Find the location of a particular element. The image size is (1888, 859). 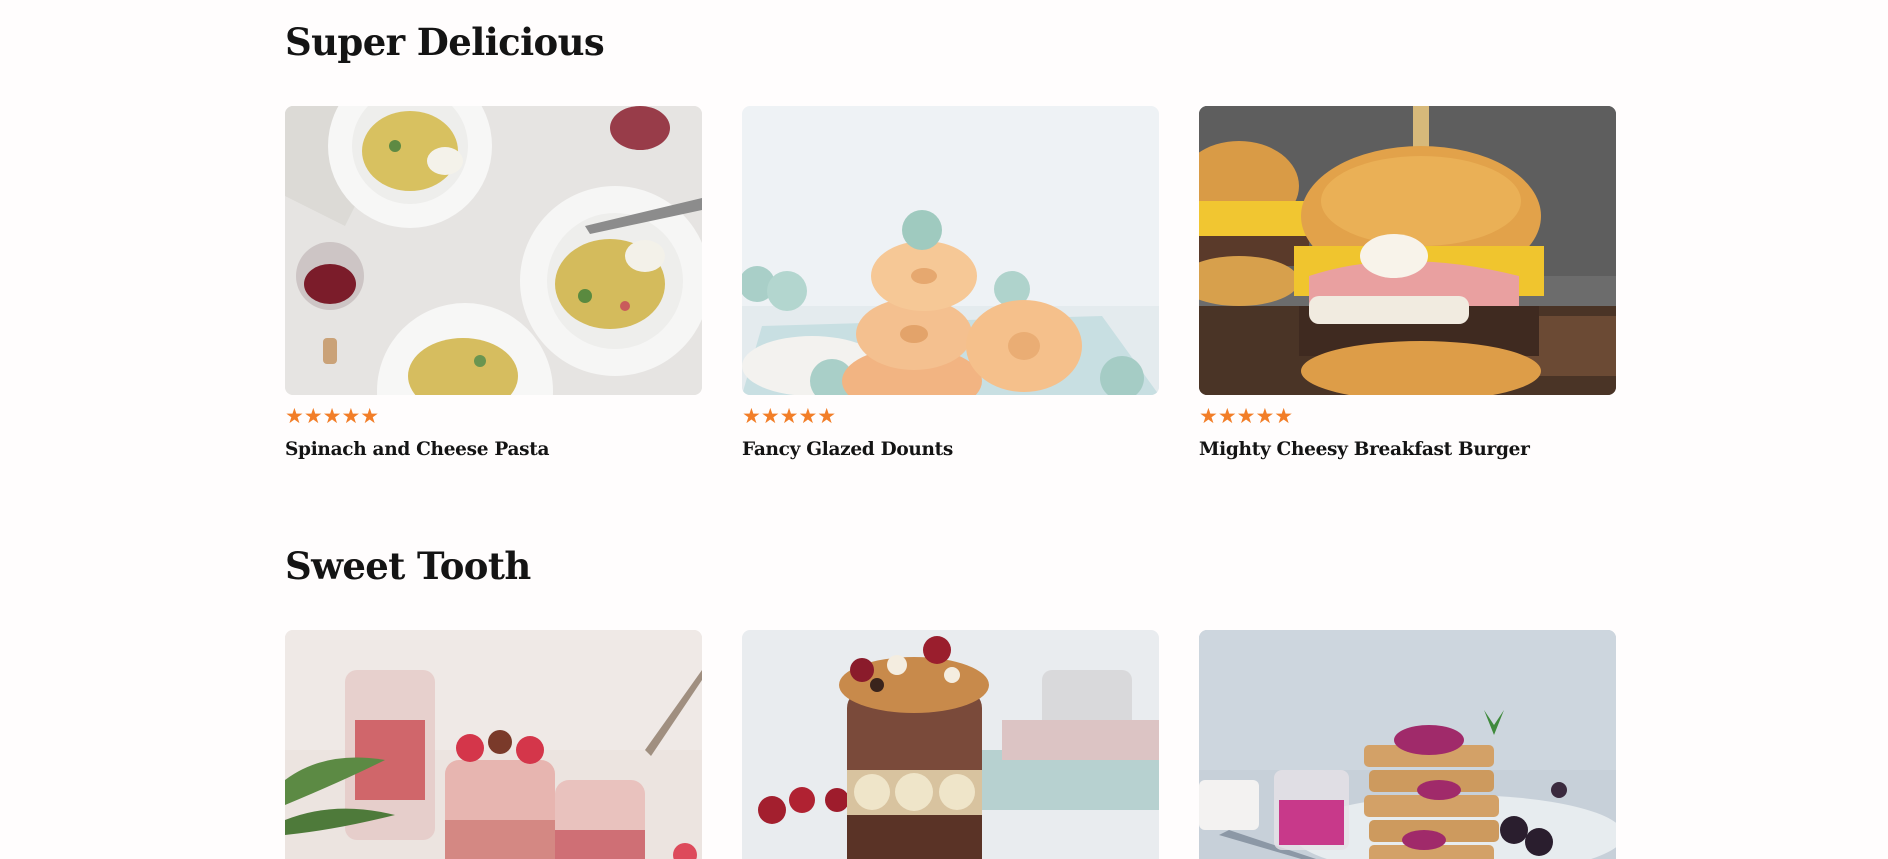

recipe-title: Spinach and Cheese Pasta is located at coordinates (493, 449).